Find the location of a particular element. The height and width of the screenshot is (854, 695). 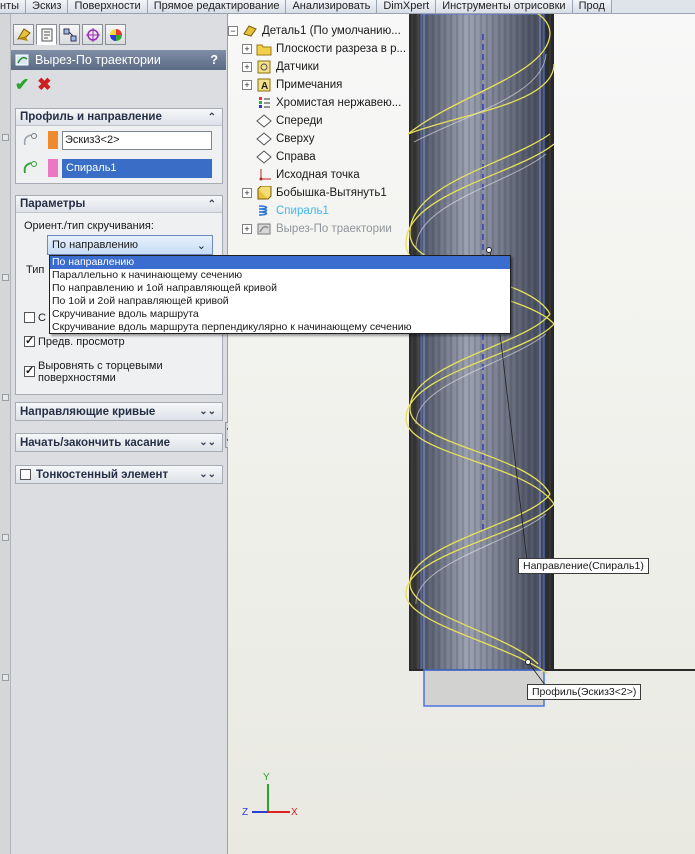

thin-feature-header: Тонкостенный элемент ⌄⌄ is located at coordinates (119, 474).